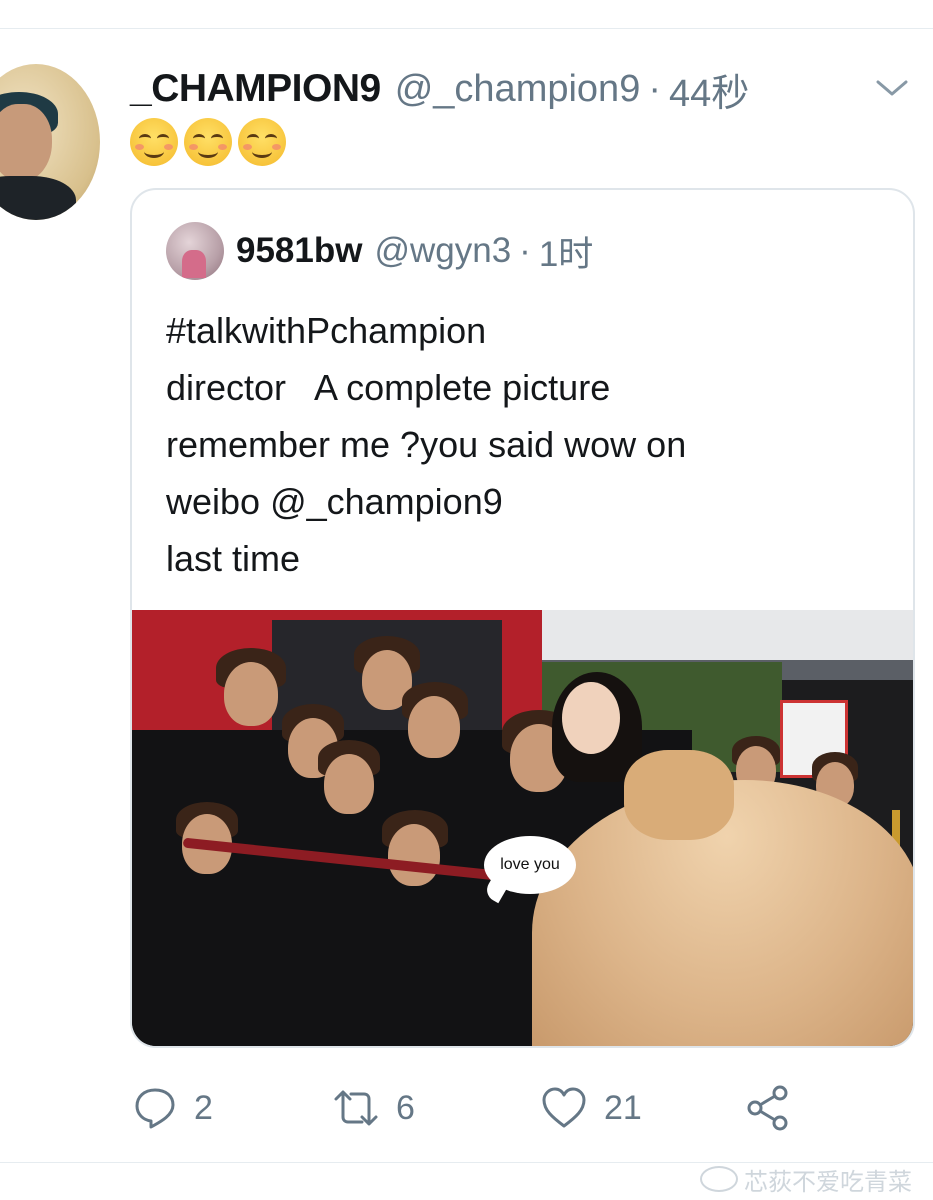 The width and height of the screenshot is (933, 1200). What do you see at coordinates (828, 1182) in the screenshot?
I see `watermark-text: 芯荻不爱吃青菜` at bounding box center [828, 1182].